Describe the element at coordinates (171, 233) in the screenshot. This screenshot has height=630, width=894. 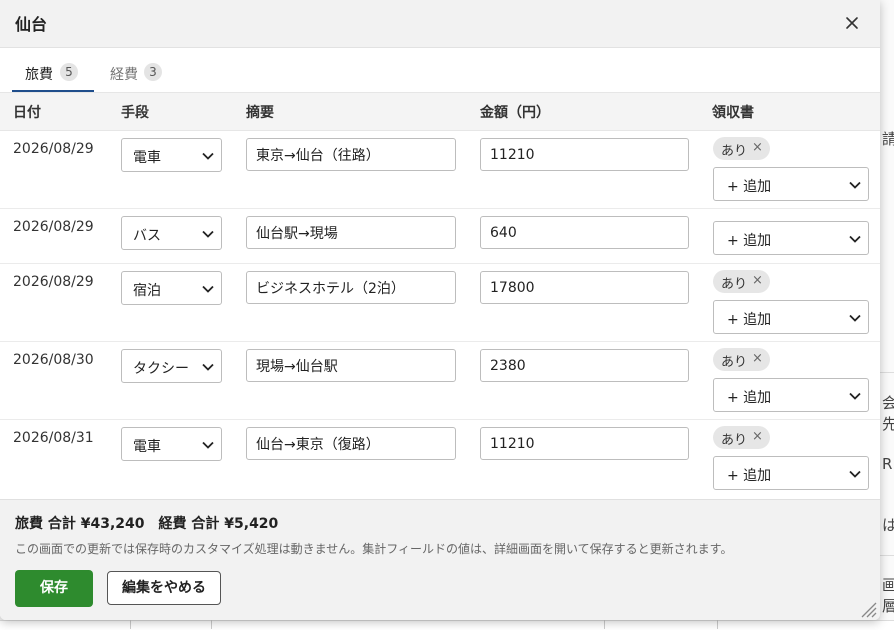
I see `method-select: バス` at that location.